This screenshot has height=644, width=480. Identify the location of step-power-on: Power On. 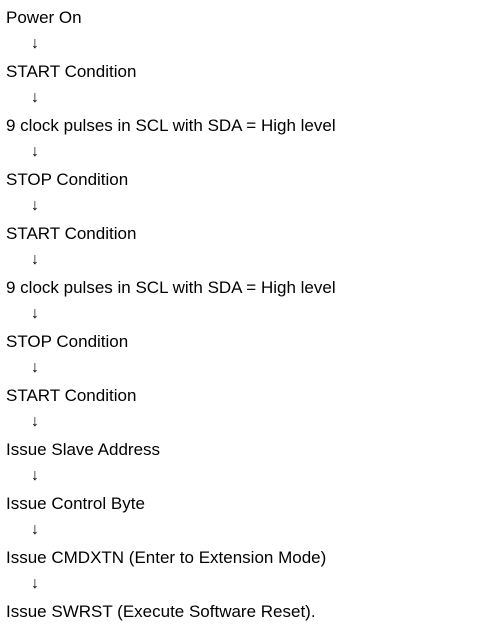
(44, 17).